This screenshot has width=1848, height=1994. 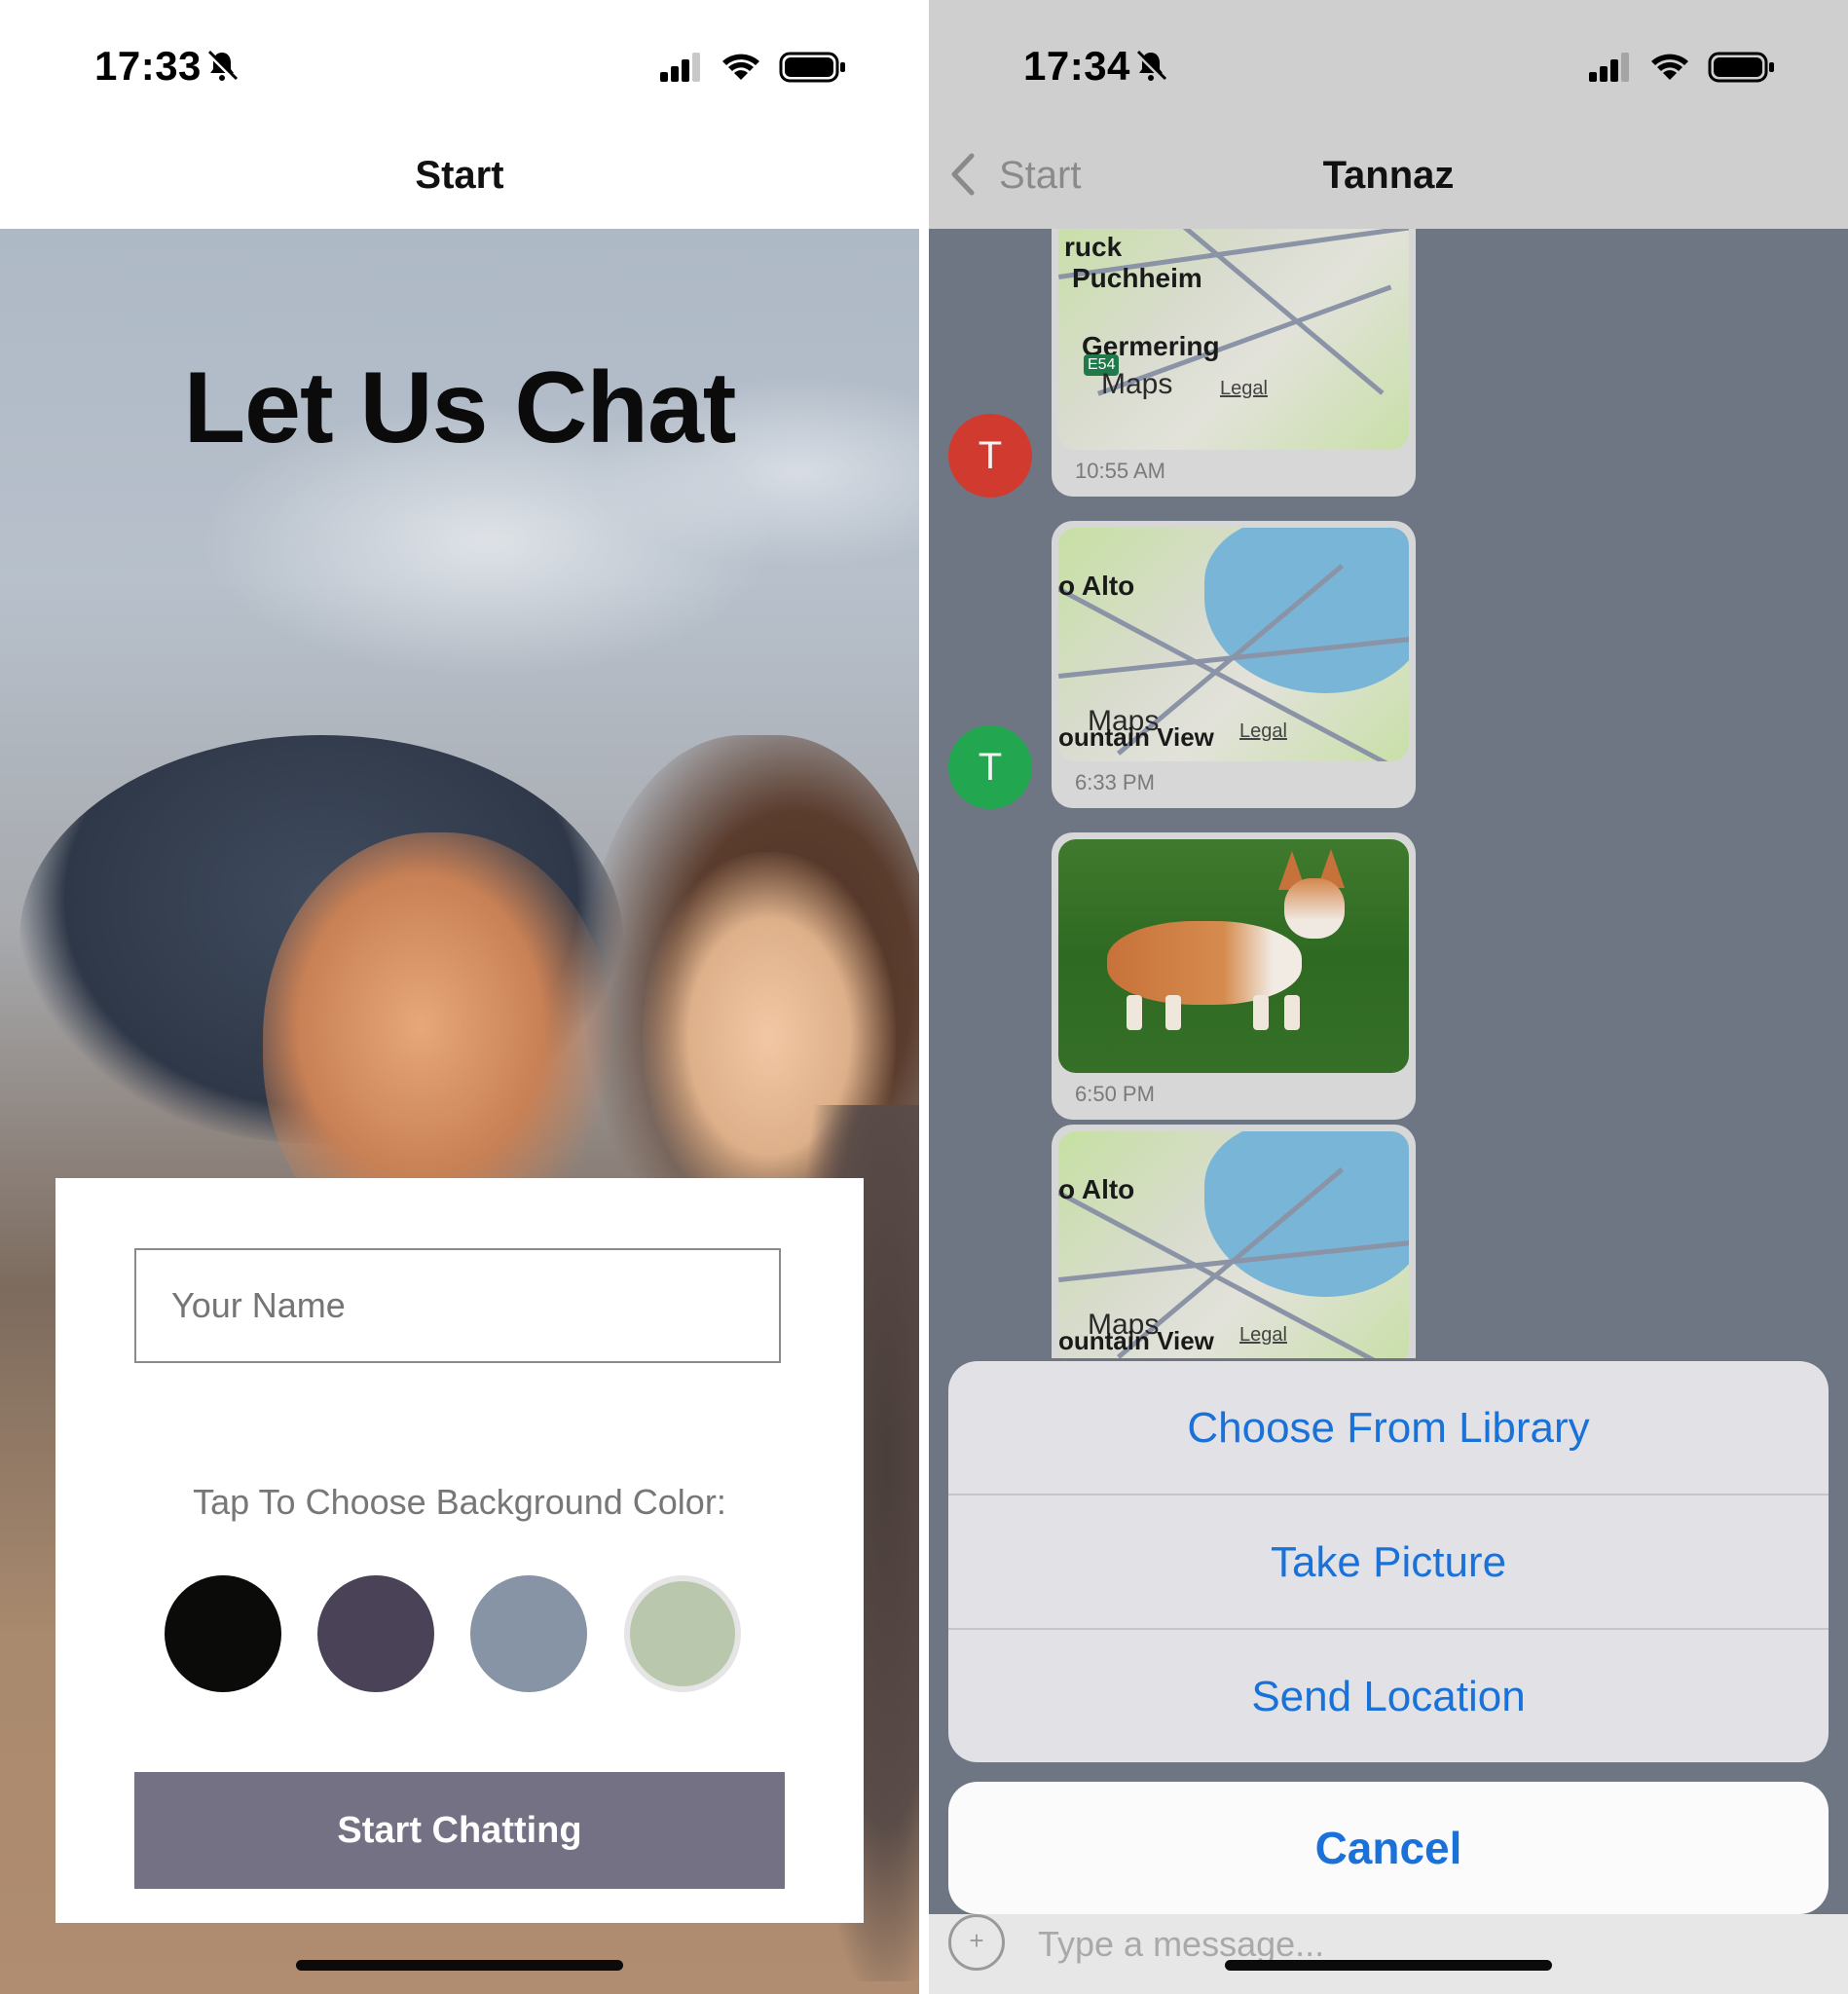 I want to click on color-swatch-black, so click(x=223, y=1633).